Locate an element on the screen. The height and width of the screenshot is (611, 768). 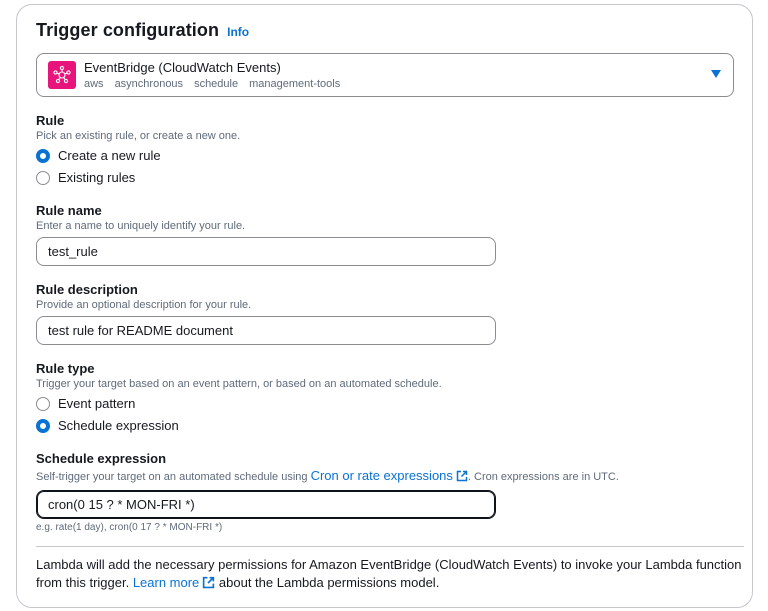
source-tag: management-tools is located at coordinates (295, 83).